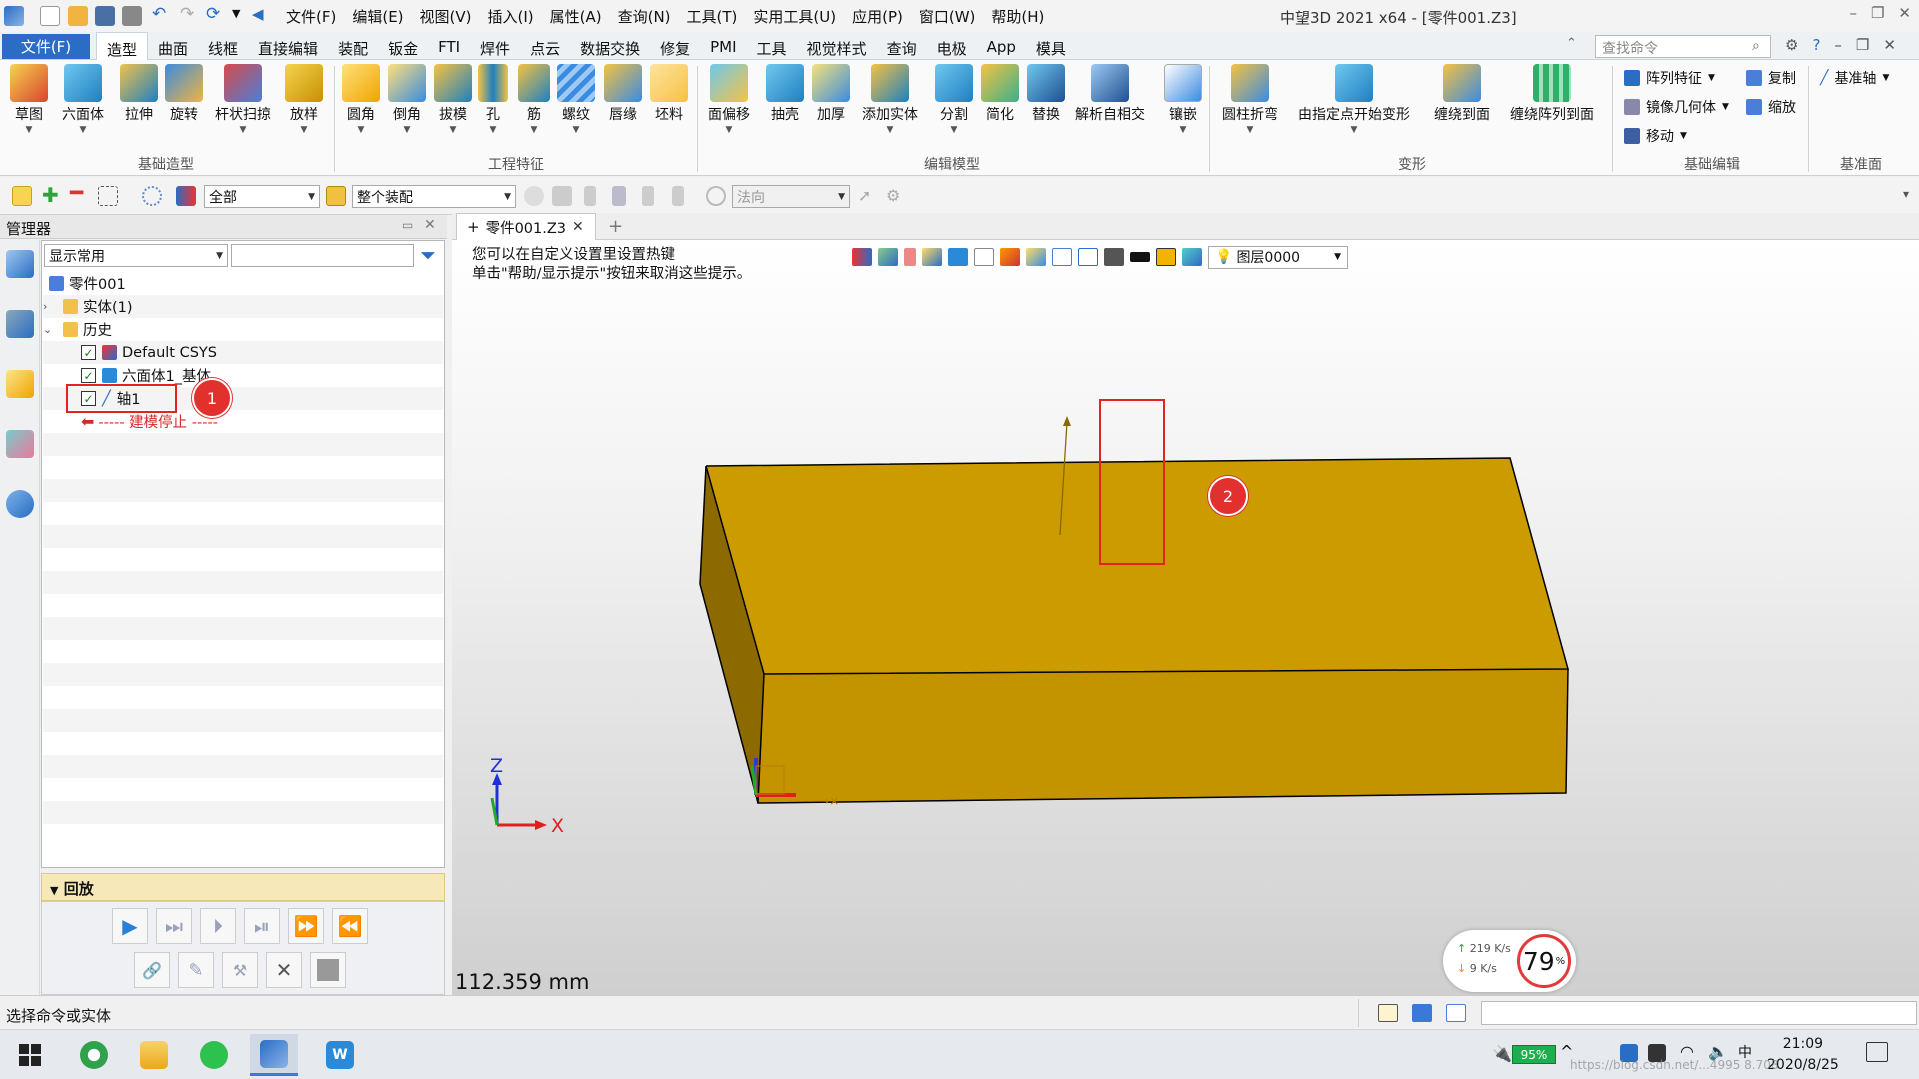 This screenshot has height=1079, width=1919. What do you see at coordinates (428, 255) in the screenshot?
I see `tree-filter-icon: ⏷` at bounding box center [428, 255].